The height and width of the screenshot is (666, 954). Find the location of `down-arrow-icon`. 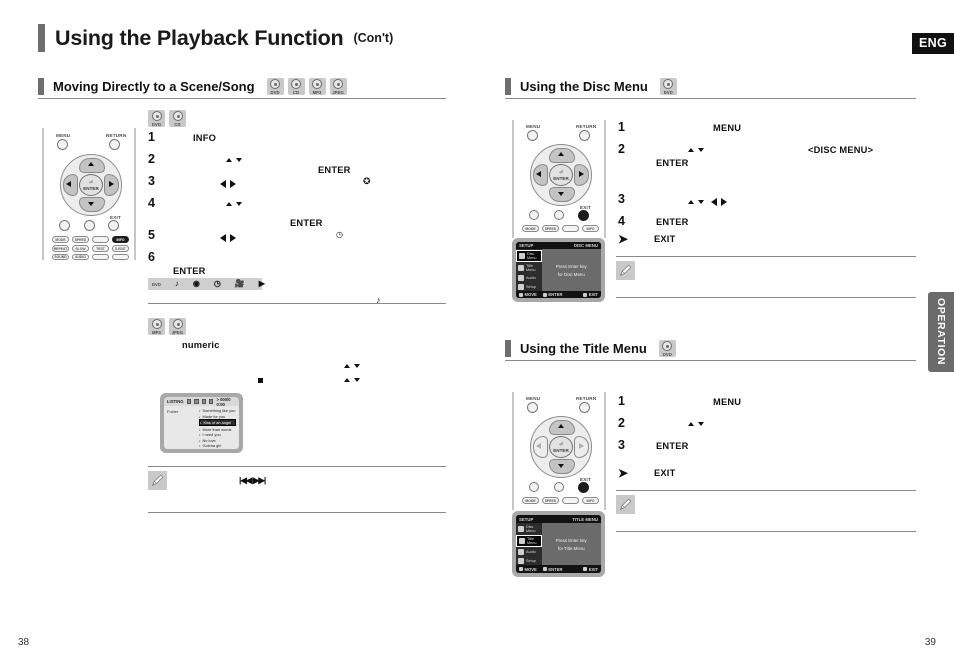

down-arrow-icon is located at coordinates (357, 366).